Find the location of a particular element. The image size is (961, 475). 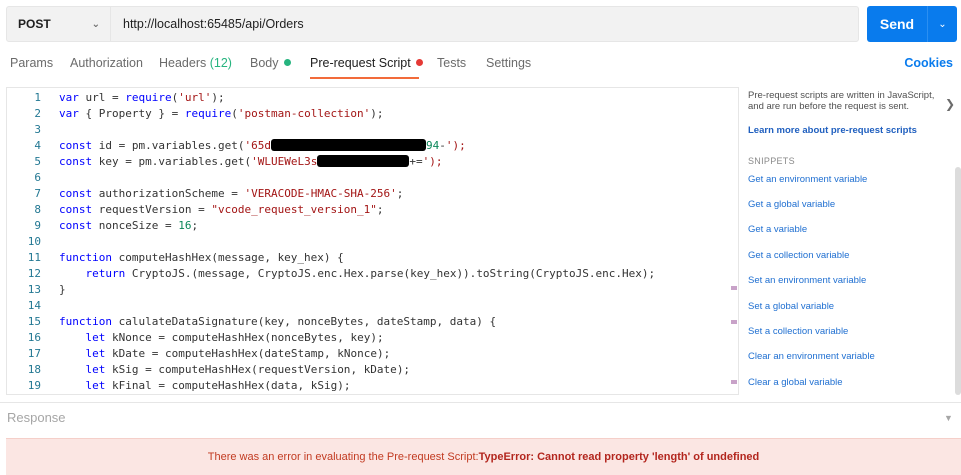

tab-label: Headers is located at coordinates (183, 63).